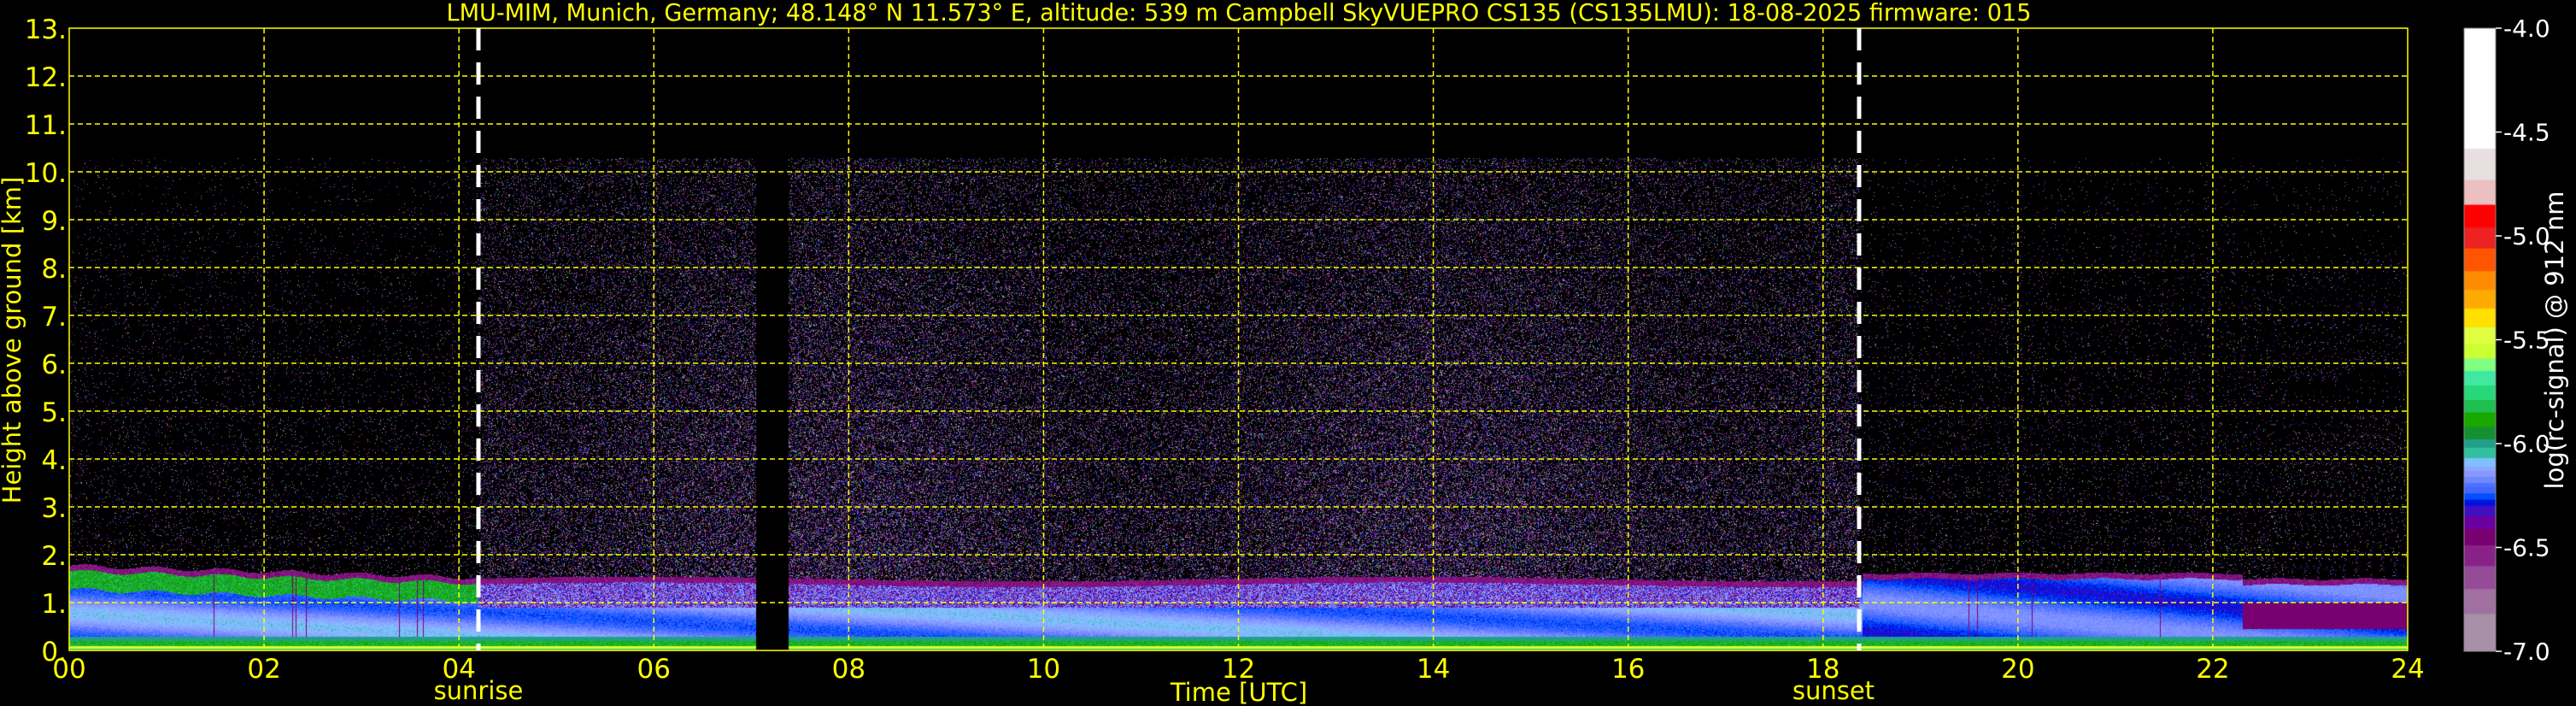 This screenshot has height=706, width=2576. I want to click on x-tick-label: 20, so click(2017, 669).